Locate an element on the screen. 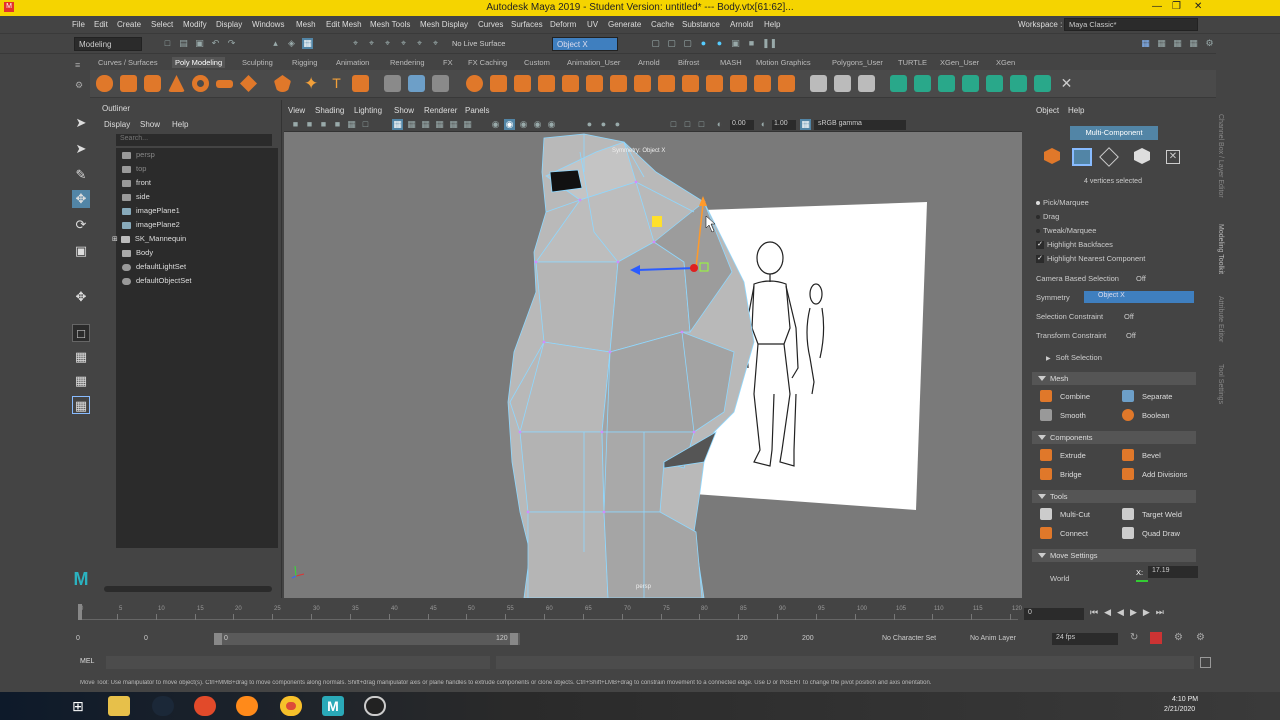  stop-render-icon: ■ is located at coordinates (751, 43).